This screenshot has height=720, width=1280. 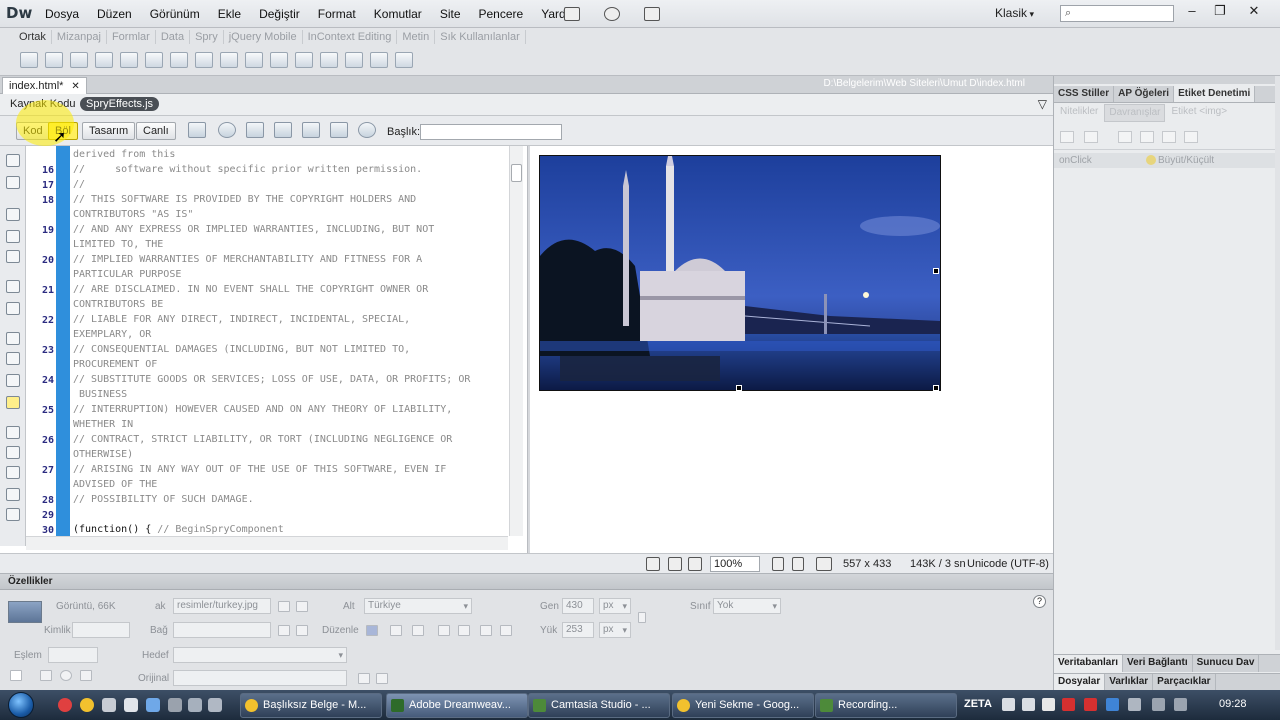 I want to click on menu-item-pencere: Pencere, so click(x=501, y=14).